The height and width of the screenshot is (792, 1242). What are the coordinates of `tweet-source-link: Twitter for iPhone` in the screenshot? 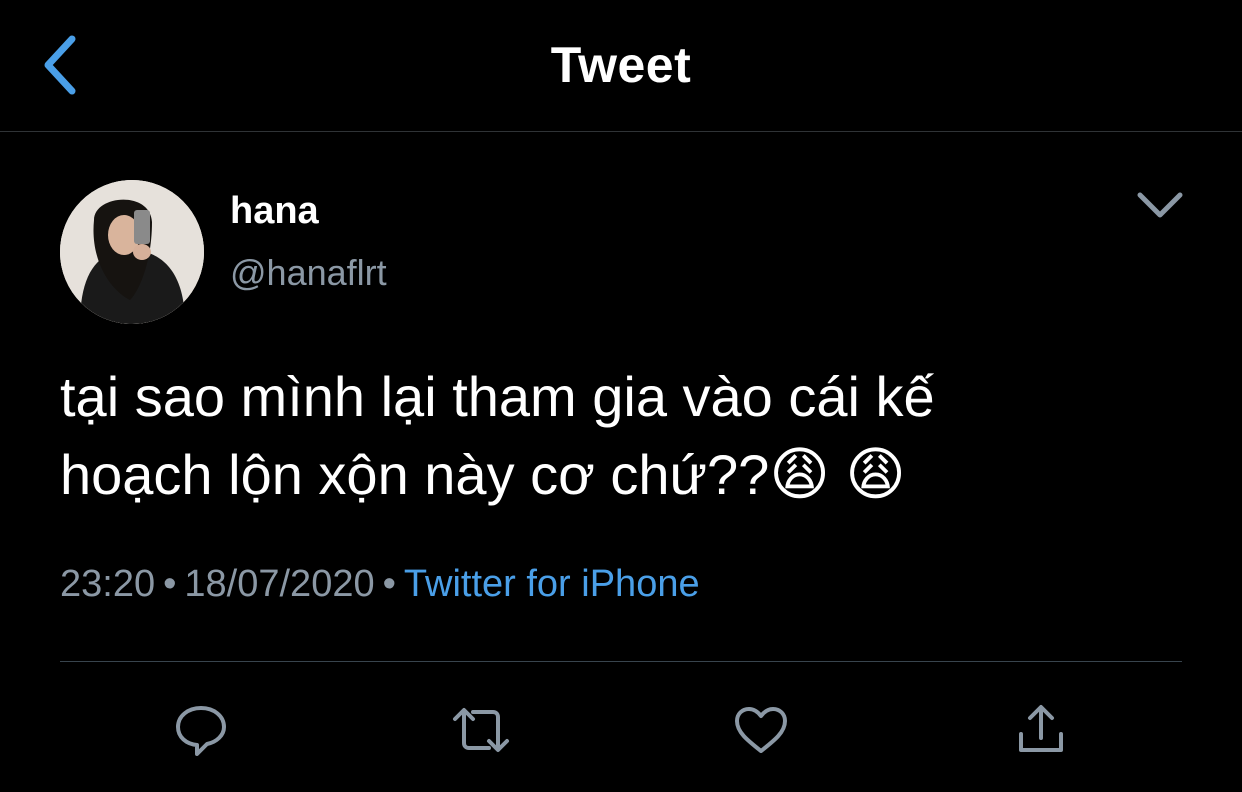 It's located at (552, 584).